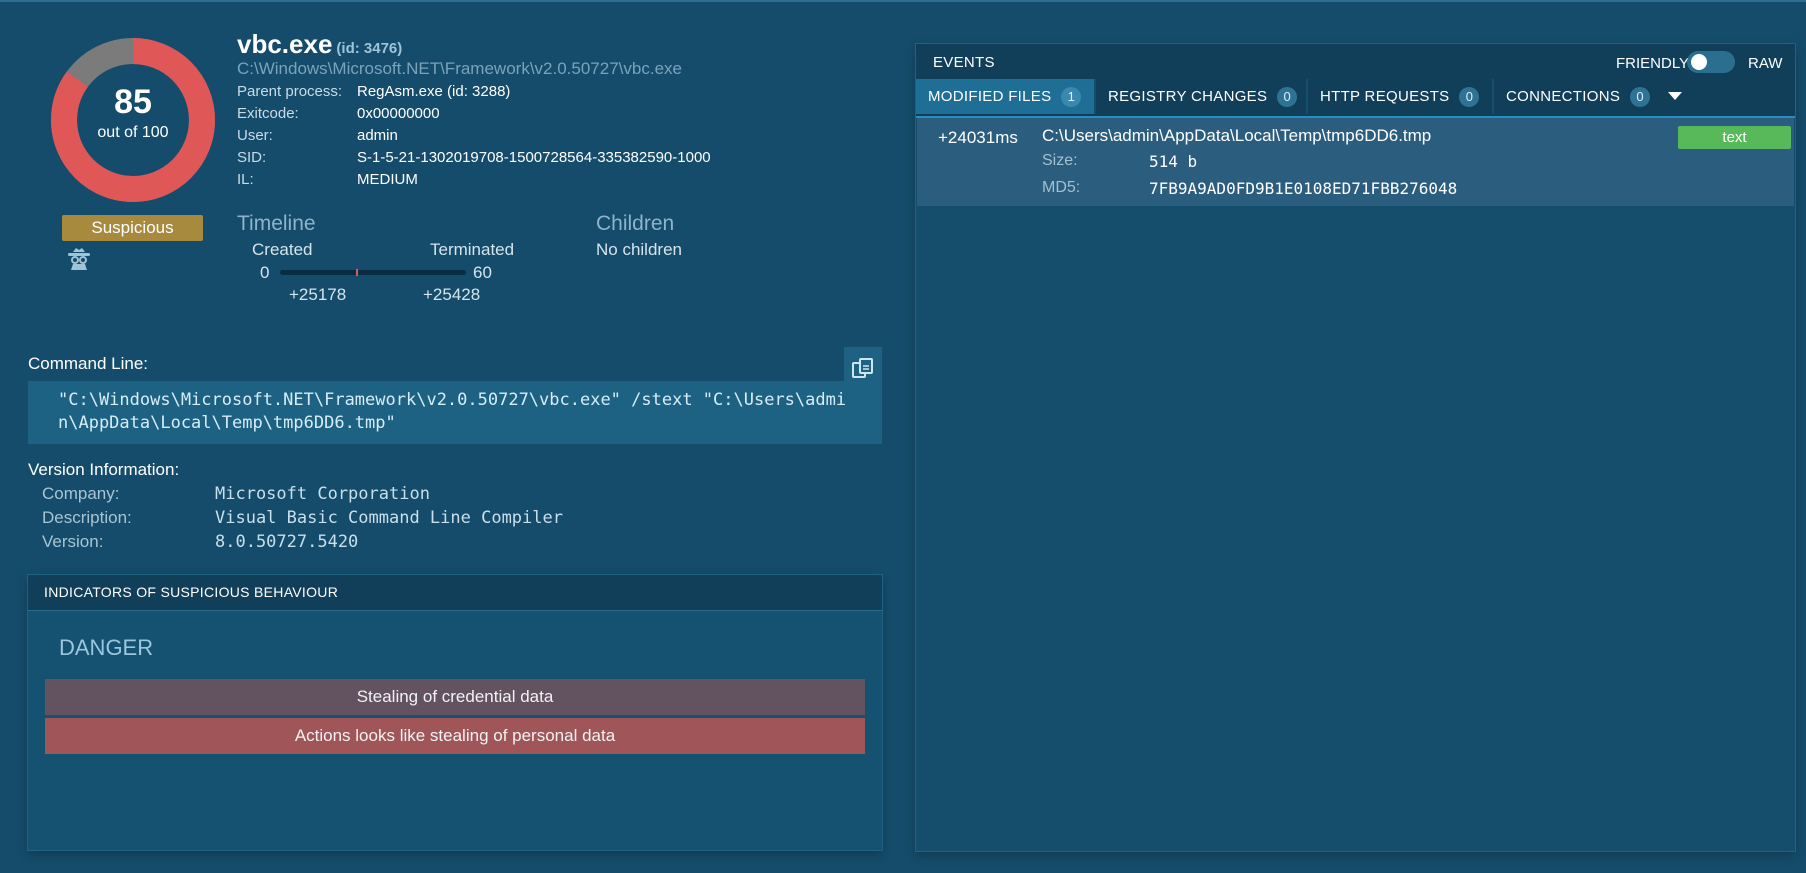 This screenshot has height=873, width=1806. What do you see at coordinates (87, 517) in the screenshot?
I see `version-key: Description:` at bounding box center [87, 517].